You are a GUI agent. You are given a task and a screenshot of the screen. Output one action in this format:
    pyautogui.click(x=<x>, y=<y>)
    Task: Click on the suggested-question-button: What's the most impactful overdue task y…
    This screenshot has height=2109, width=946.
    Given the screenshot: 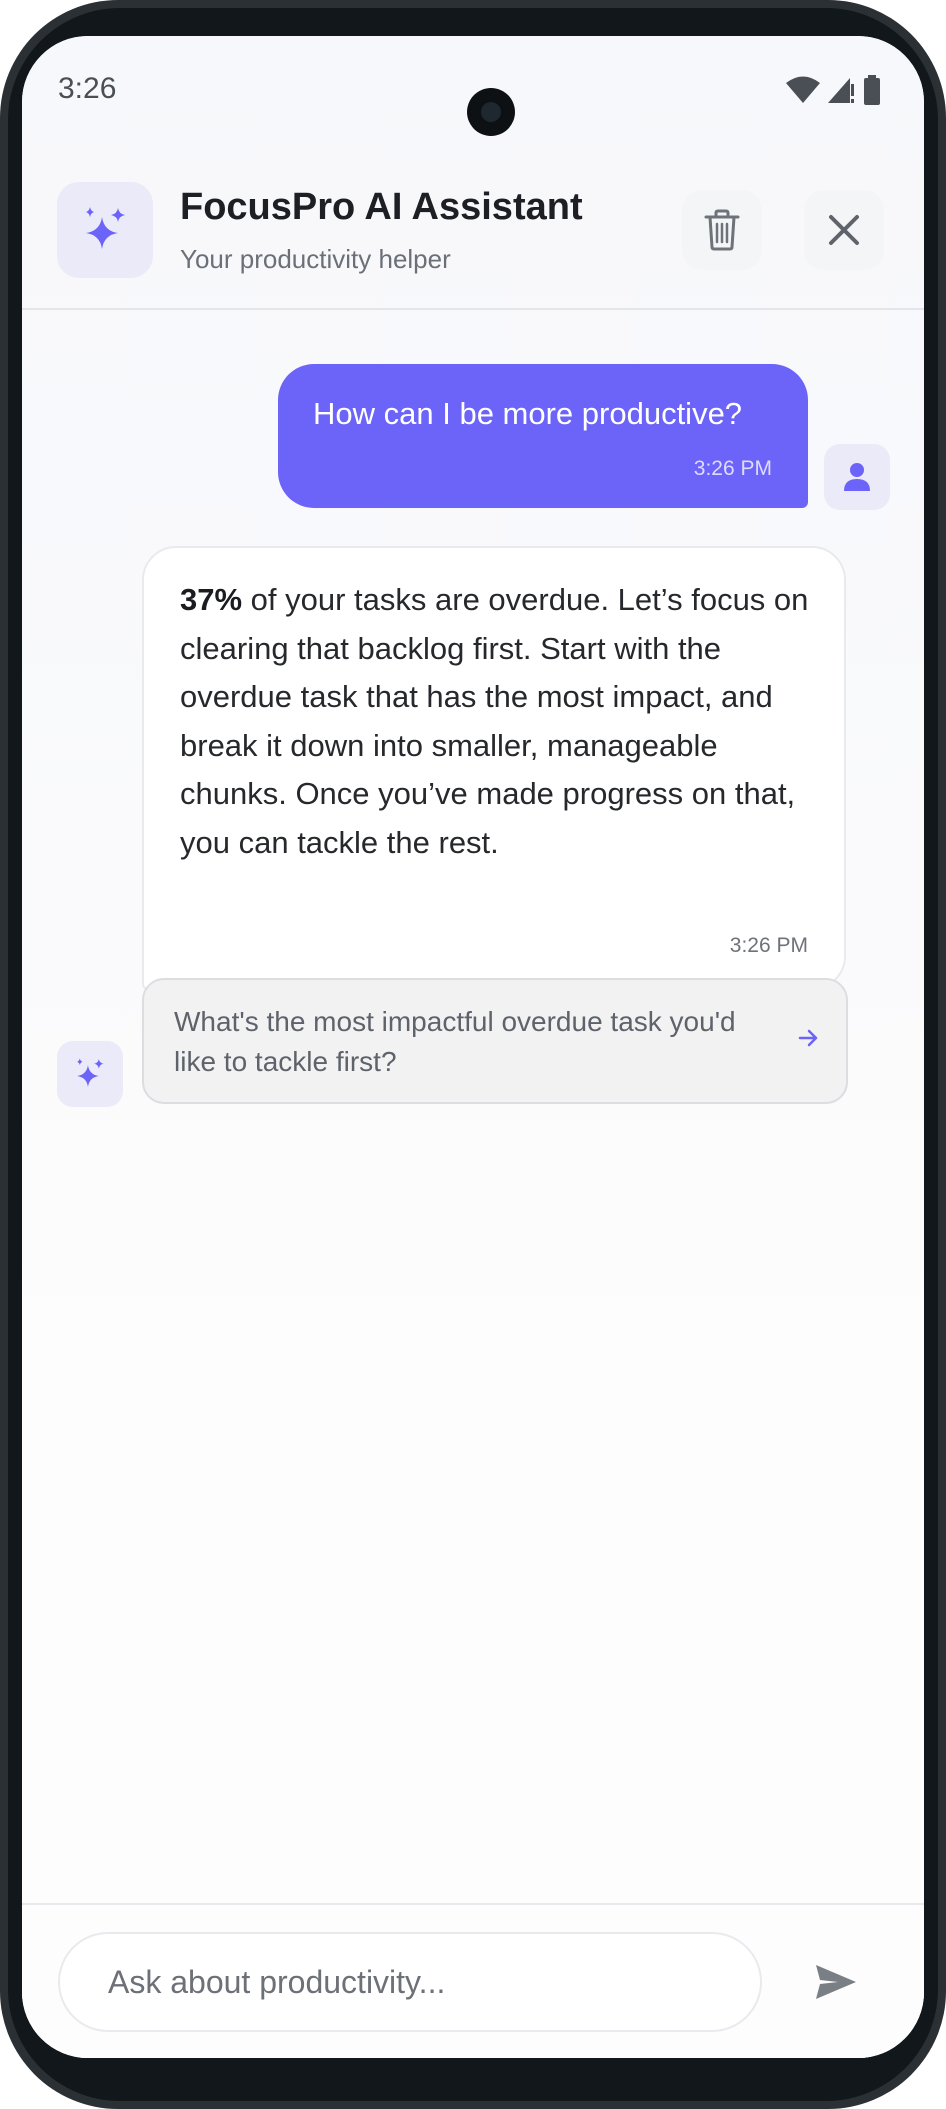 What is the action you would take?
    pyautogui.click(x=495, y=1041)
    